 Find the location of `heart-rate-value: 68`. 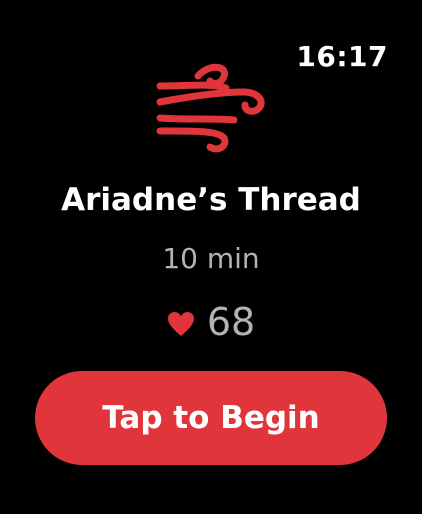

heart-rate-value: 68 is located at coordinates (231, 322).